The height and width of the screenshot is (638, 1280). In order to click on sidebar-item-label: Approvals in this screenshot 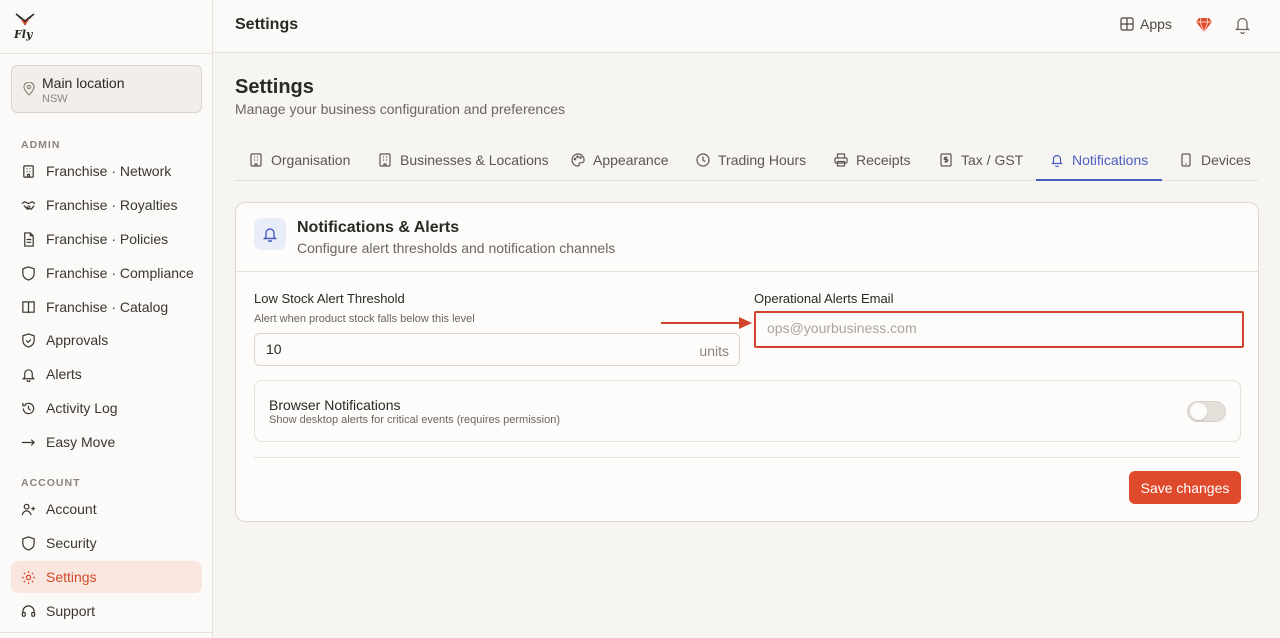, I will do `click(77, 340)`.